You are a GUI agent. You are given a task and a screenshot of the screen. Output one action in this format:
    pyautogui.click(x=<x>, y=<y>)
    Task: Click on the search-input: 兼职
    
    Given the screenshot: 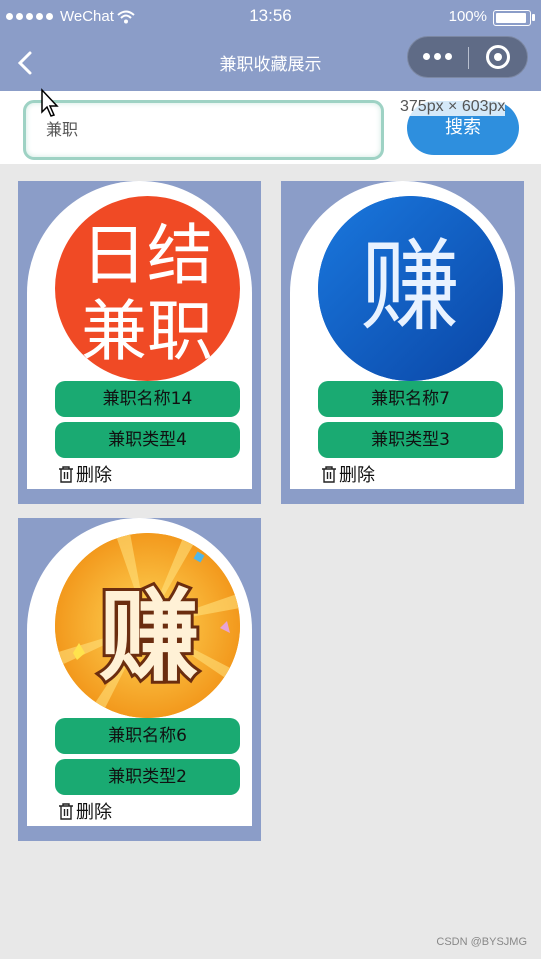 What is the action you would take?
    pyautogui.click(x=203, y=130)
    